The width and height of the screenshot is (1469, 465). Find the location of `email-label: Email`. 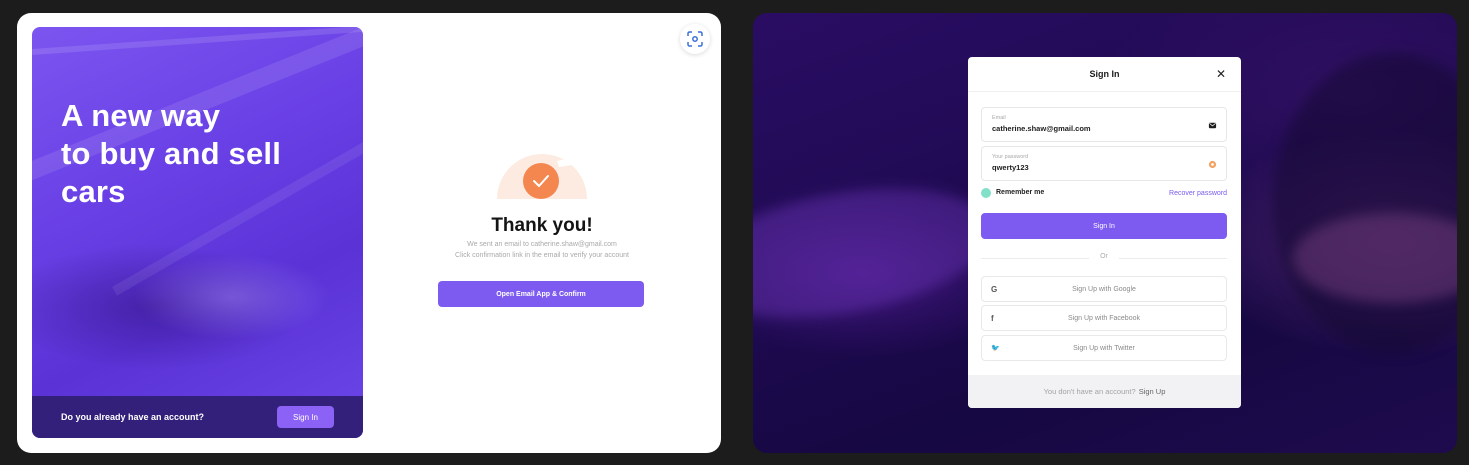

email-label: Email is located at coordinates (999, 118).